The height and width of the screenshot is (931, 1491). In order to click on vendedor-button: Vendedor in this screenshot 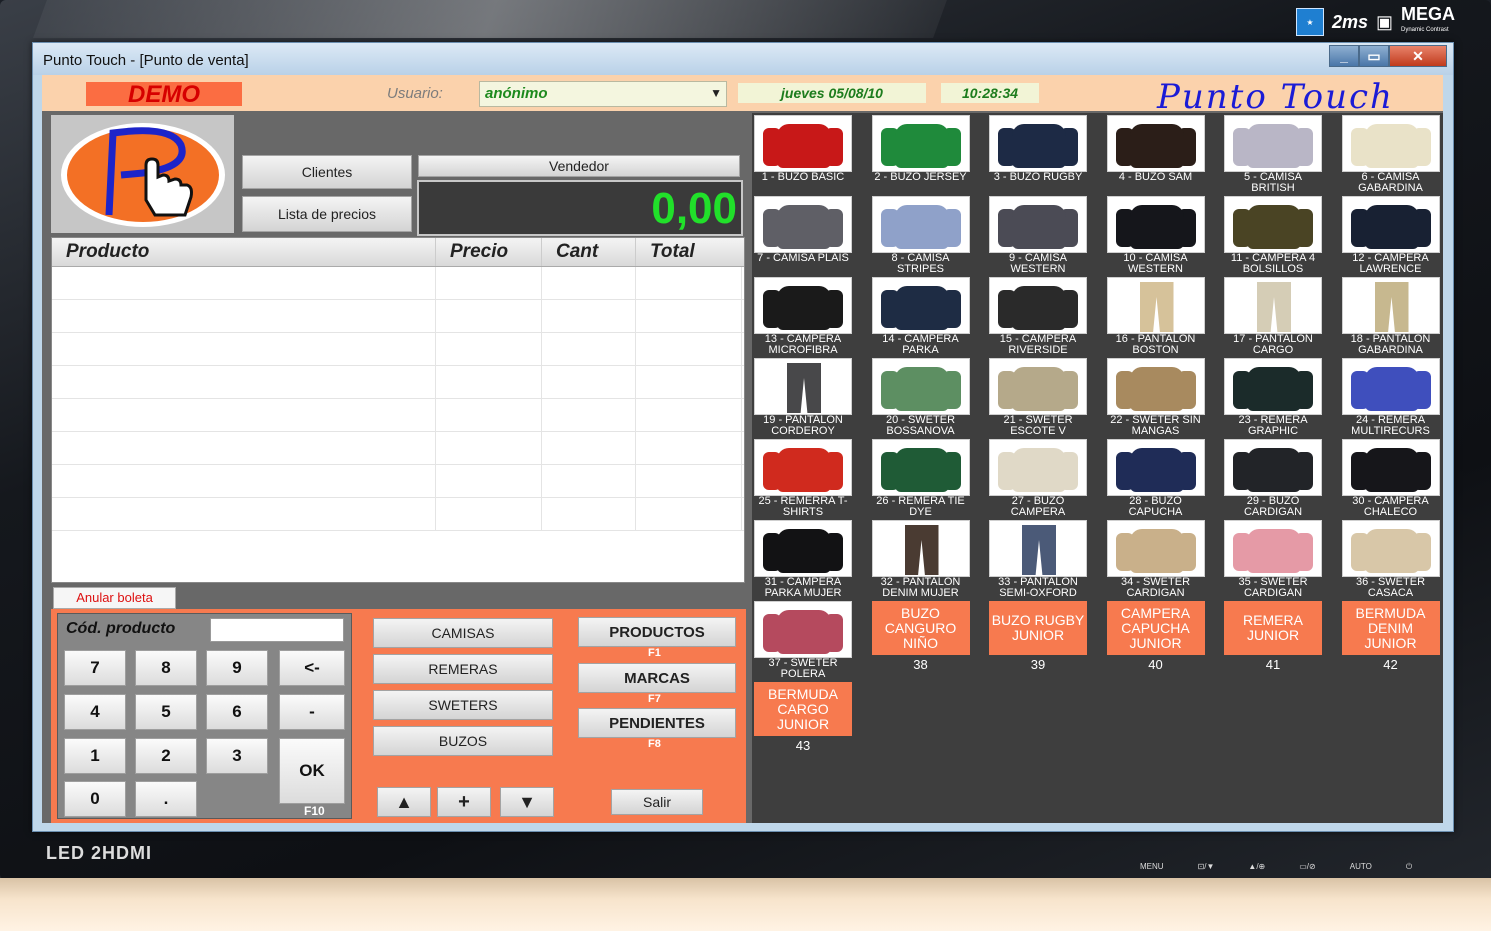, I will do `click(579, 166)`.